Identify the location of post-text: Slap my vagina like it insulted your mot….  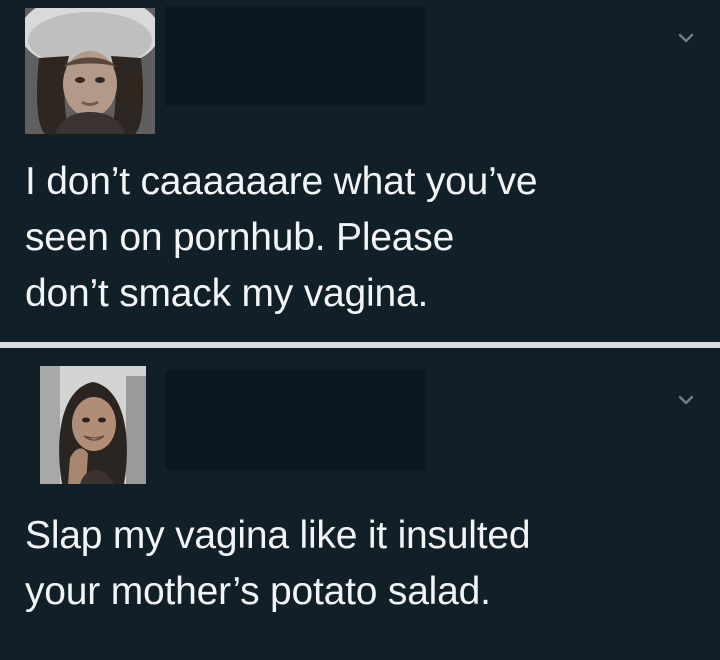
(278, 563).